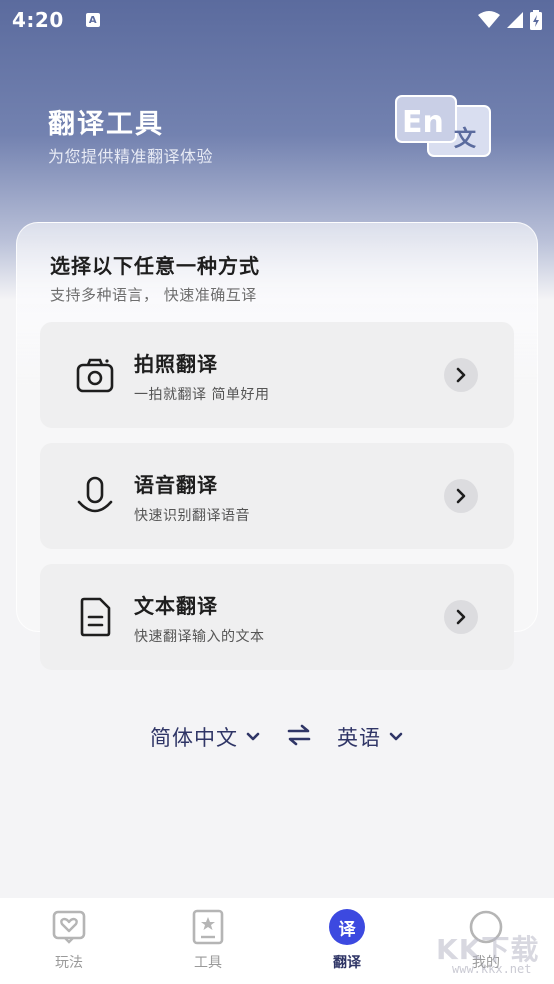 This screenshot has width=554, height=984. I want to click on translate-logo-icon: En 文, so click(444, 129).